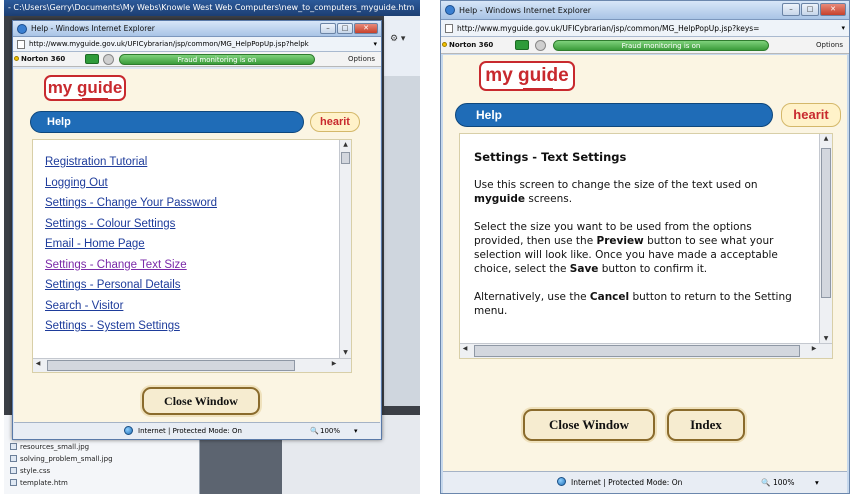  I want to click on fraud-monitoring-status: Fraud monitoring is on, so click(661, 45).